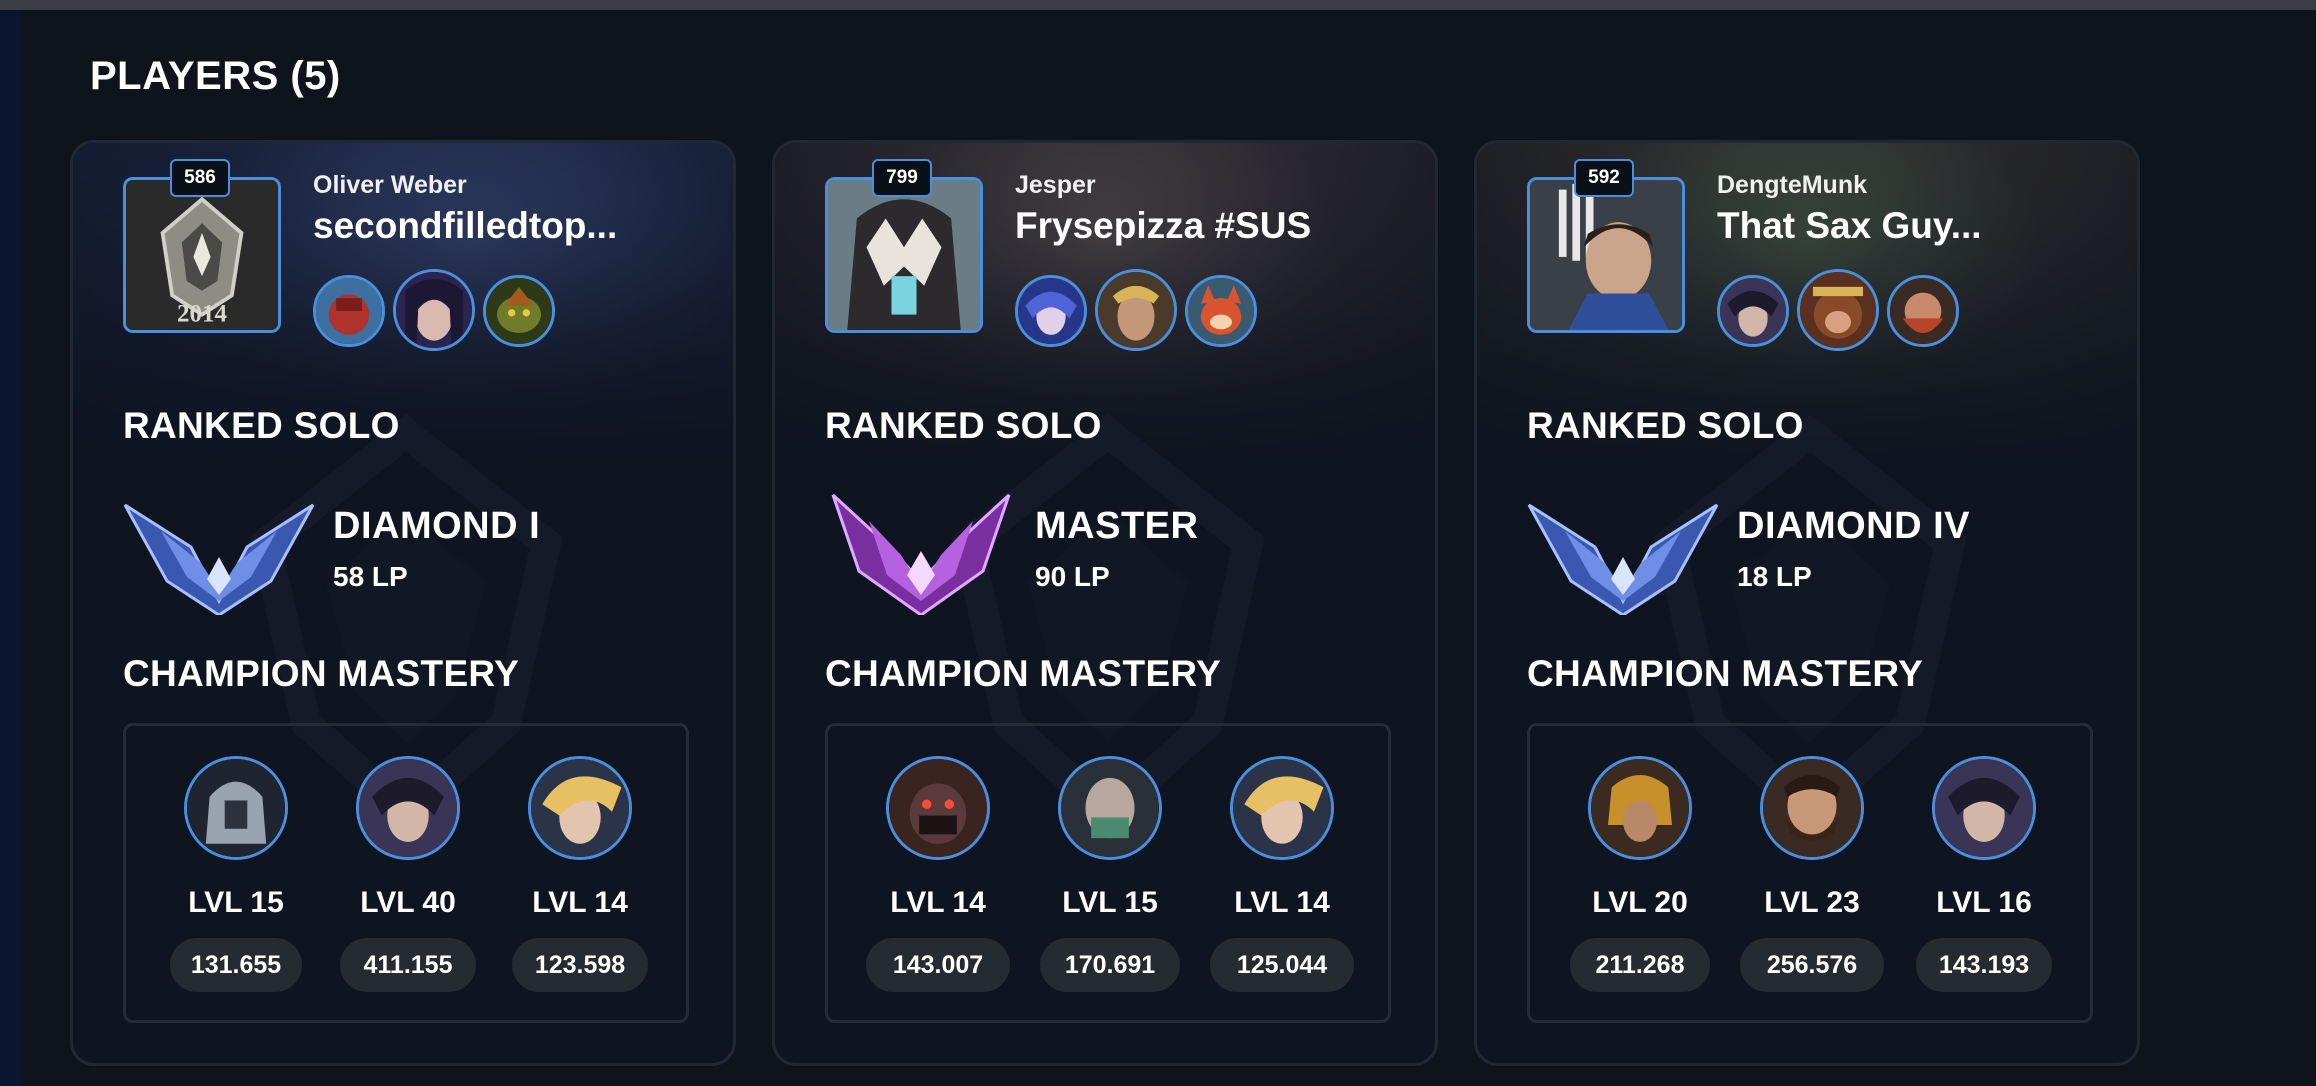  I want to click on player-name: DengteMunk, so click(1792, 185).